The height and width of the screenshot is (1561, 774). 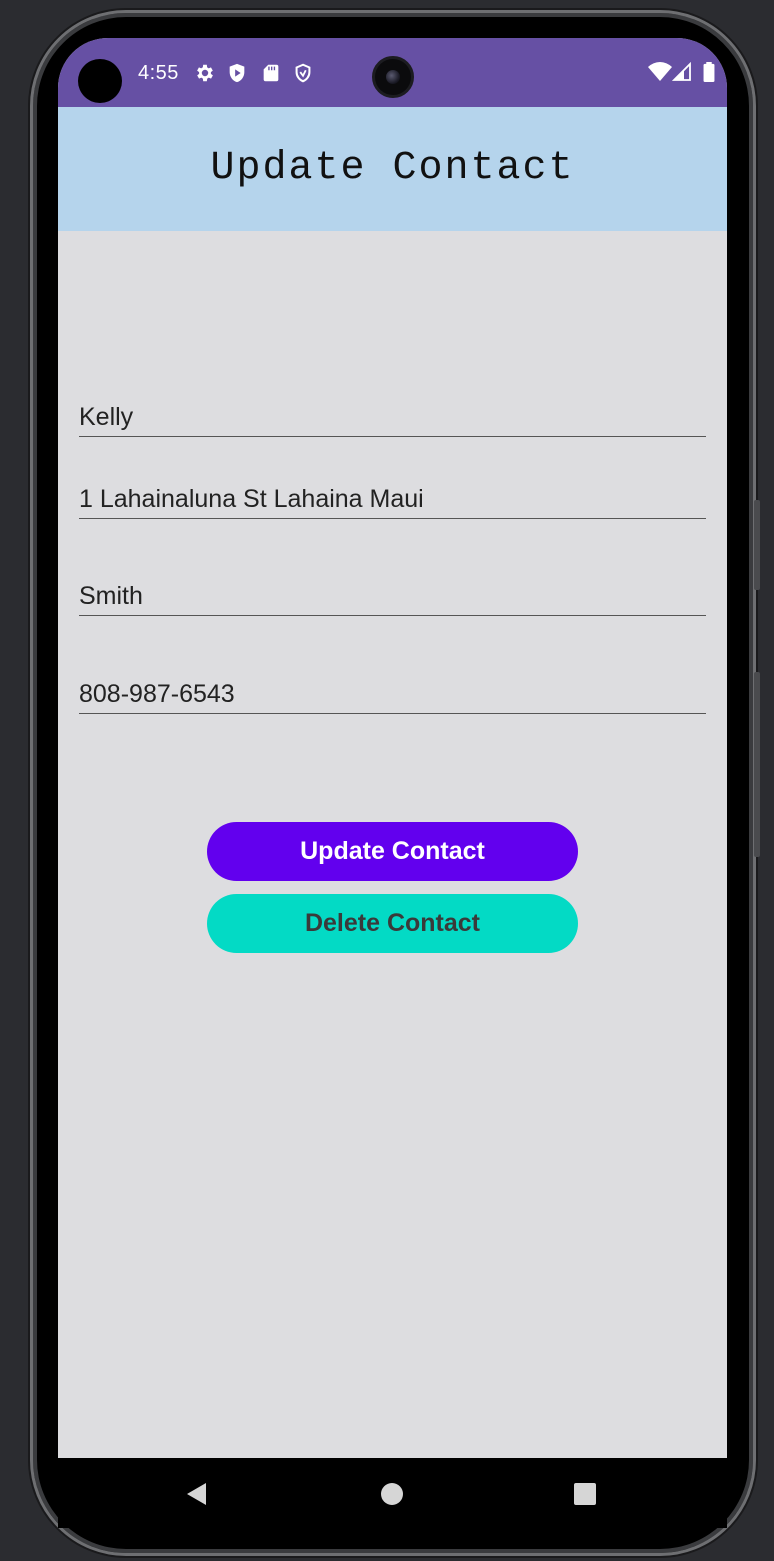 I want to click on page-title: Update Contact, so click(x=392, y=168).